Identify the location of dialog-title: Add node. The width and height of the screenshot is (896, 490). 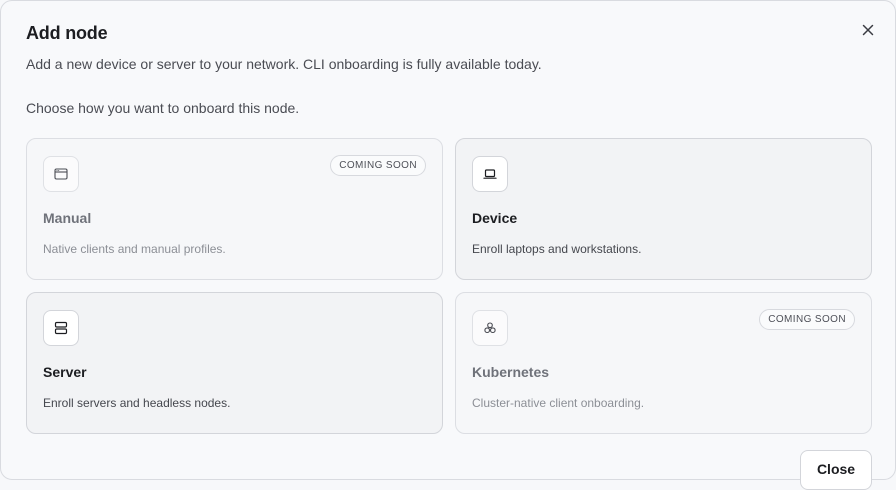
(67, 33).